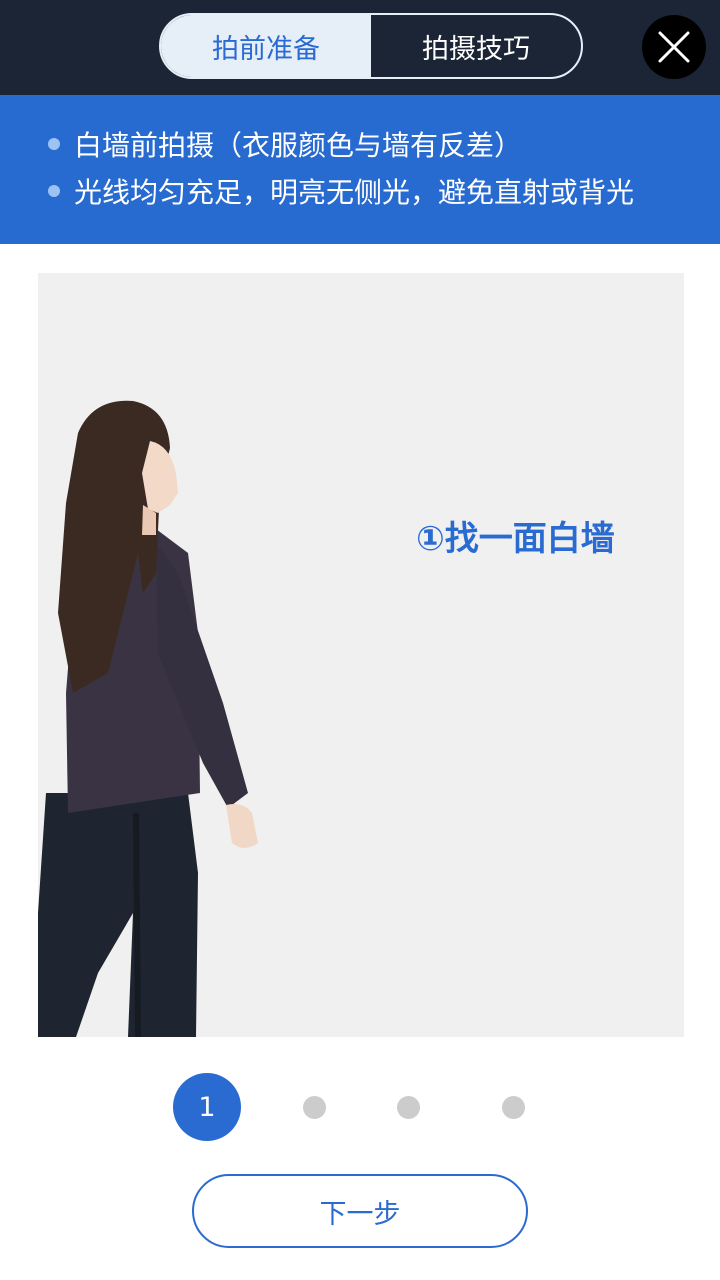 The image size is (720, 1280). I want to click on tip-text: 光线均匀充足，明亮无侧光，避免直射或背光, so click(354, 192).